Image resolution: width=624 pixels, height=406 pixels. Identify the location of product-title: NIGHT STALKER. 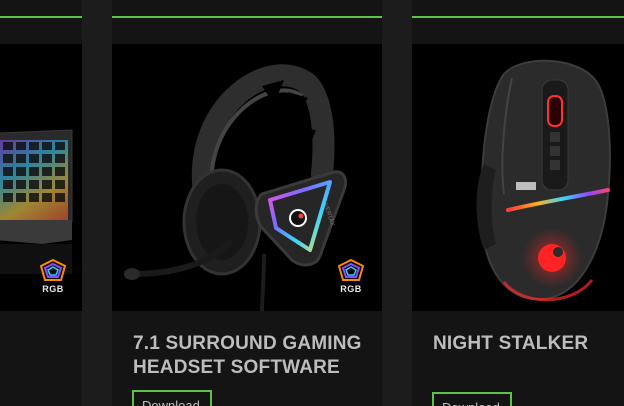
(528, 344).